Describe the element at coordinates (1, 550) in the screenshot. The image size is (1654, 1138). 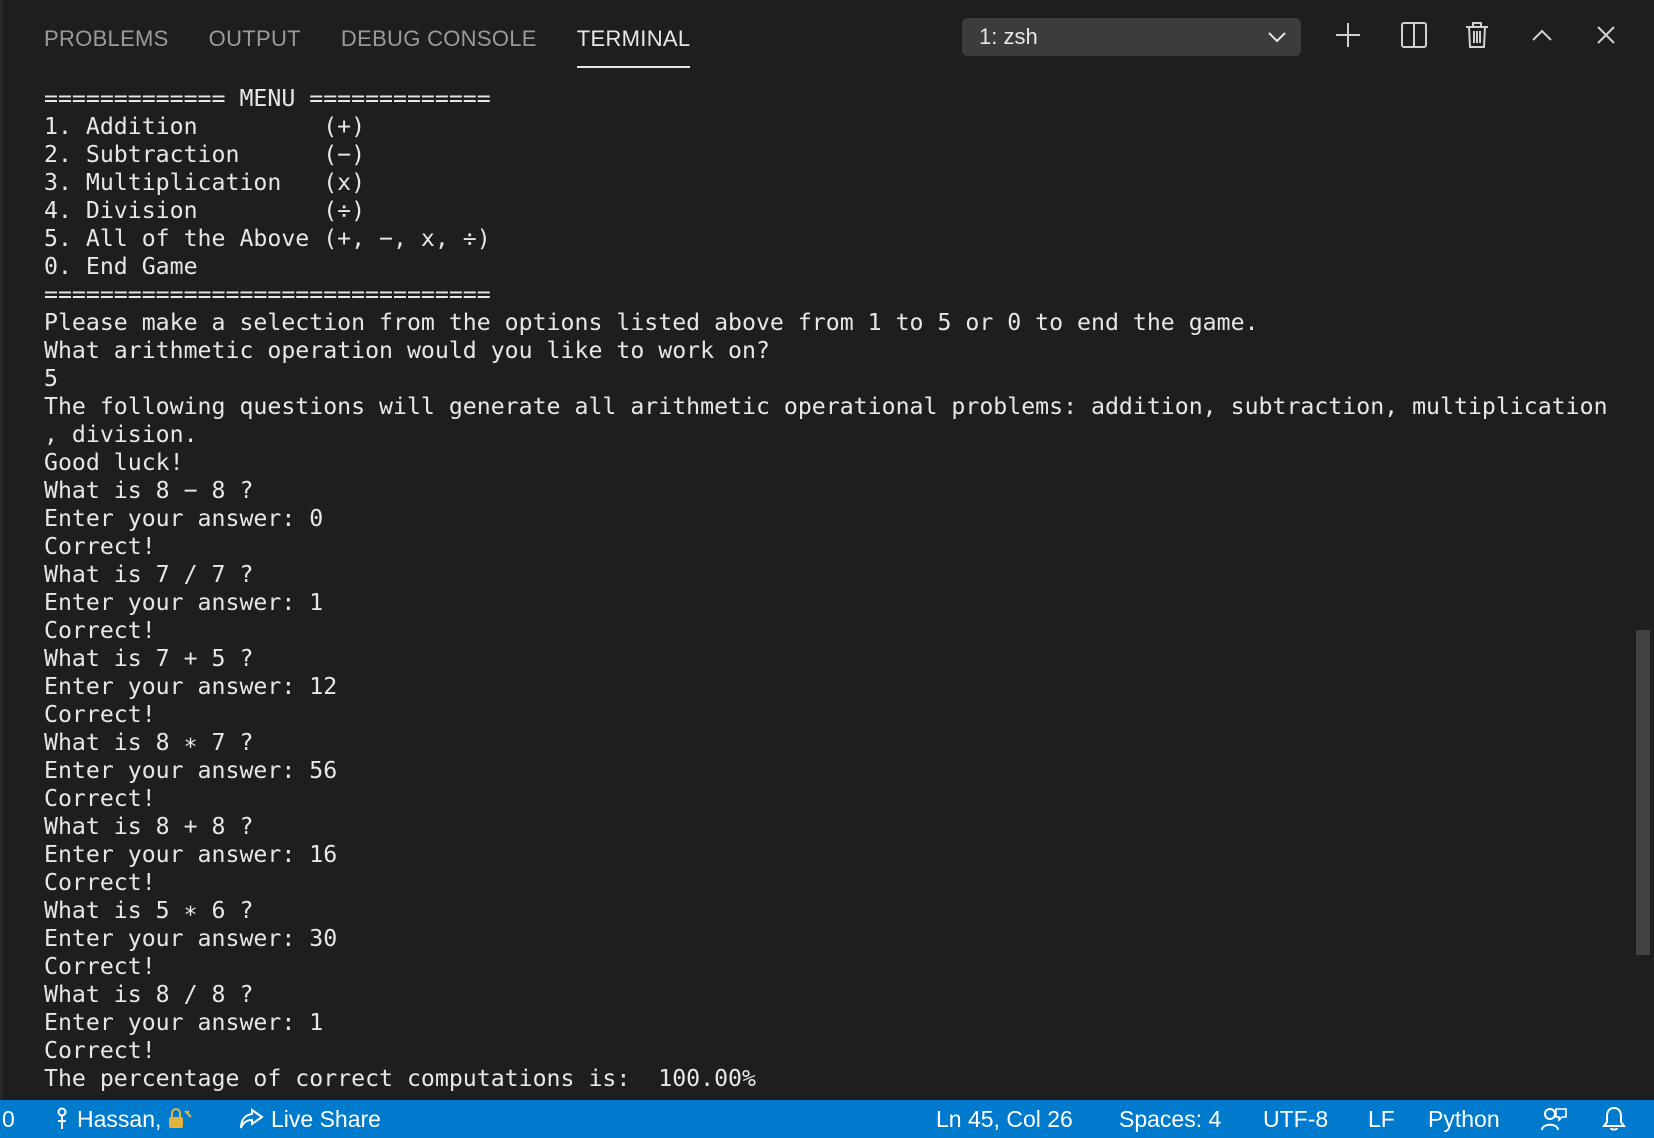
I see `editor-edge` at that location.